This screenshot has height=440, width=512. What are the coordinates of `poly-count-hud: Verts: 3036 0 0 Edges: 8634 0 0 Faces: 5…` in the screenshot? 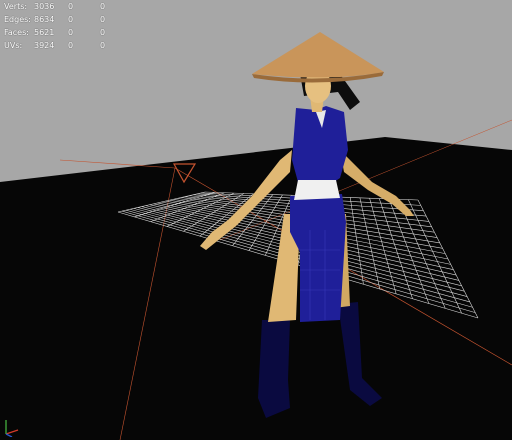 It's located at (68, 26).